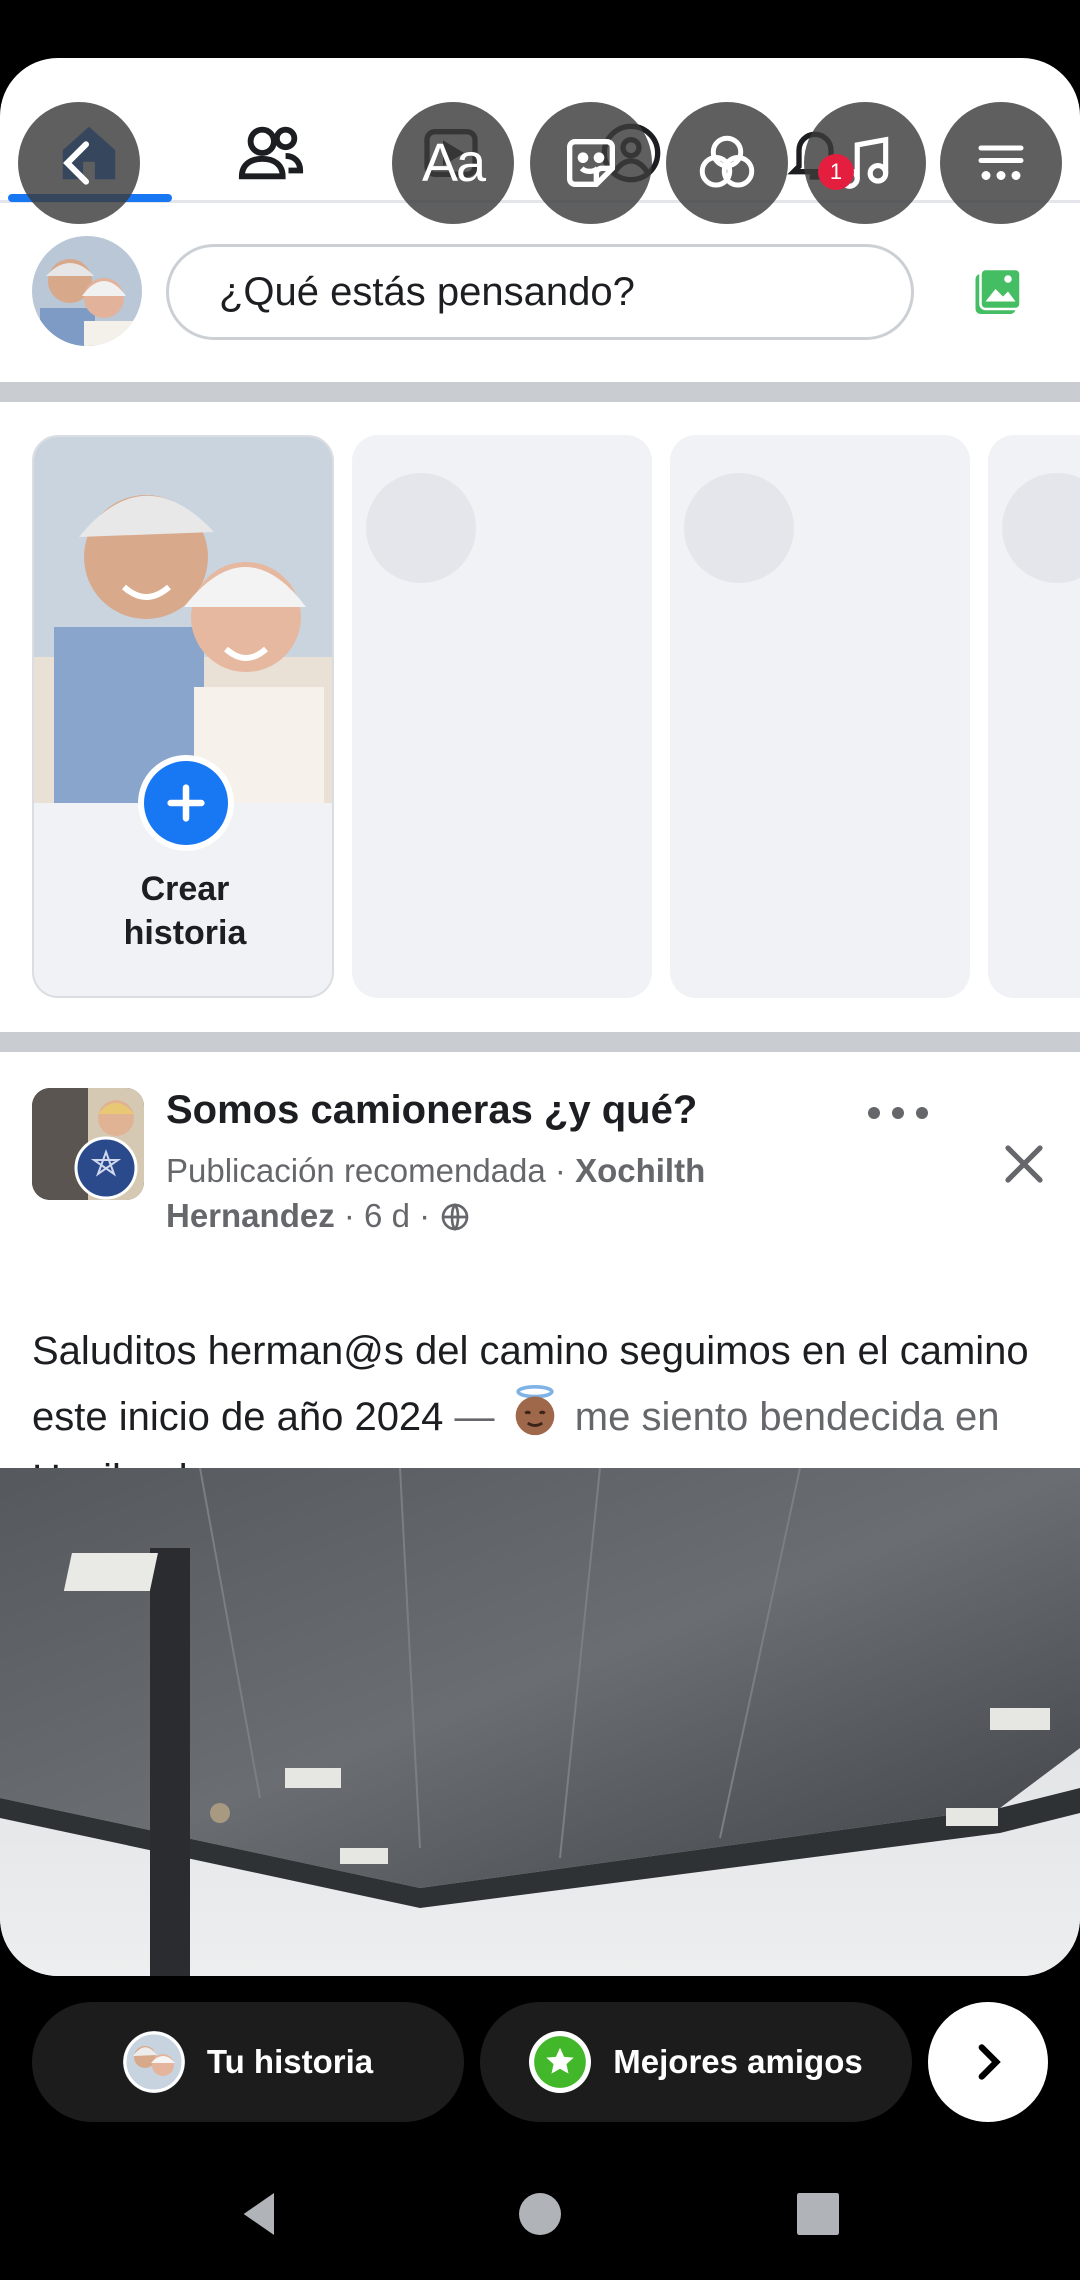 This screenshot has height=2280, width=1080. I want to click on text-tool-icon: Aa, so click(453, 163).